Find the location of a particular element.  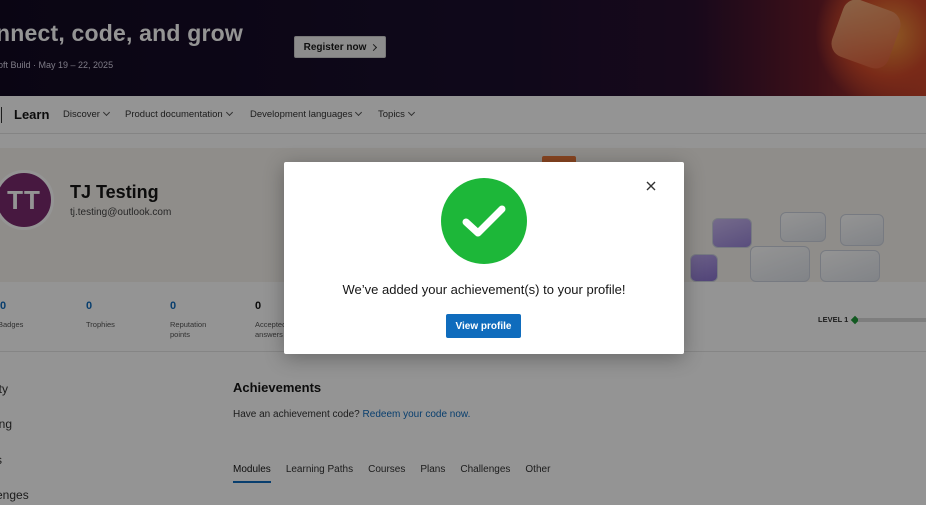

success-check is located at coordinates (484, 221).